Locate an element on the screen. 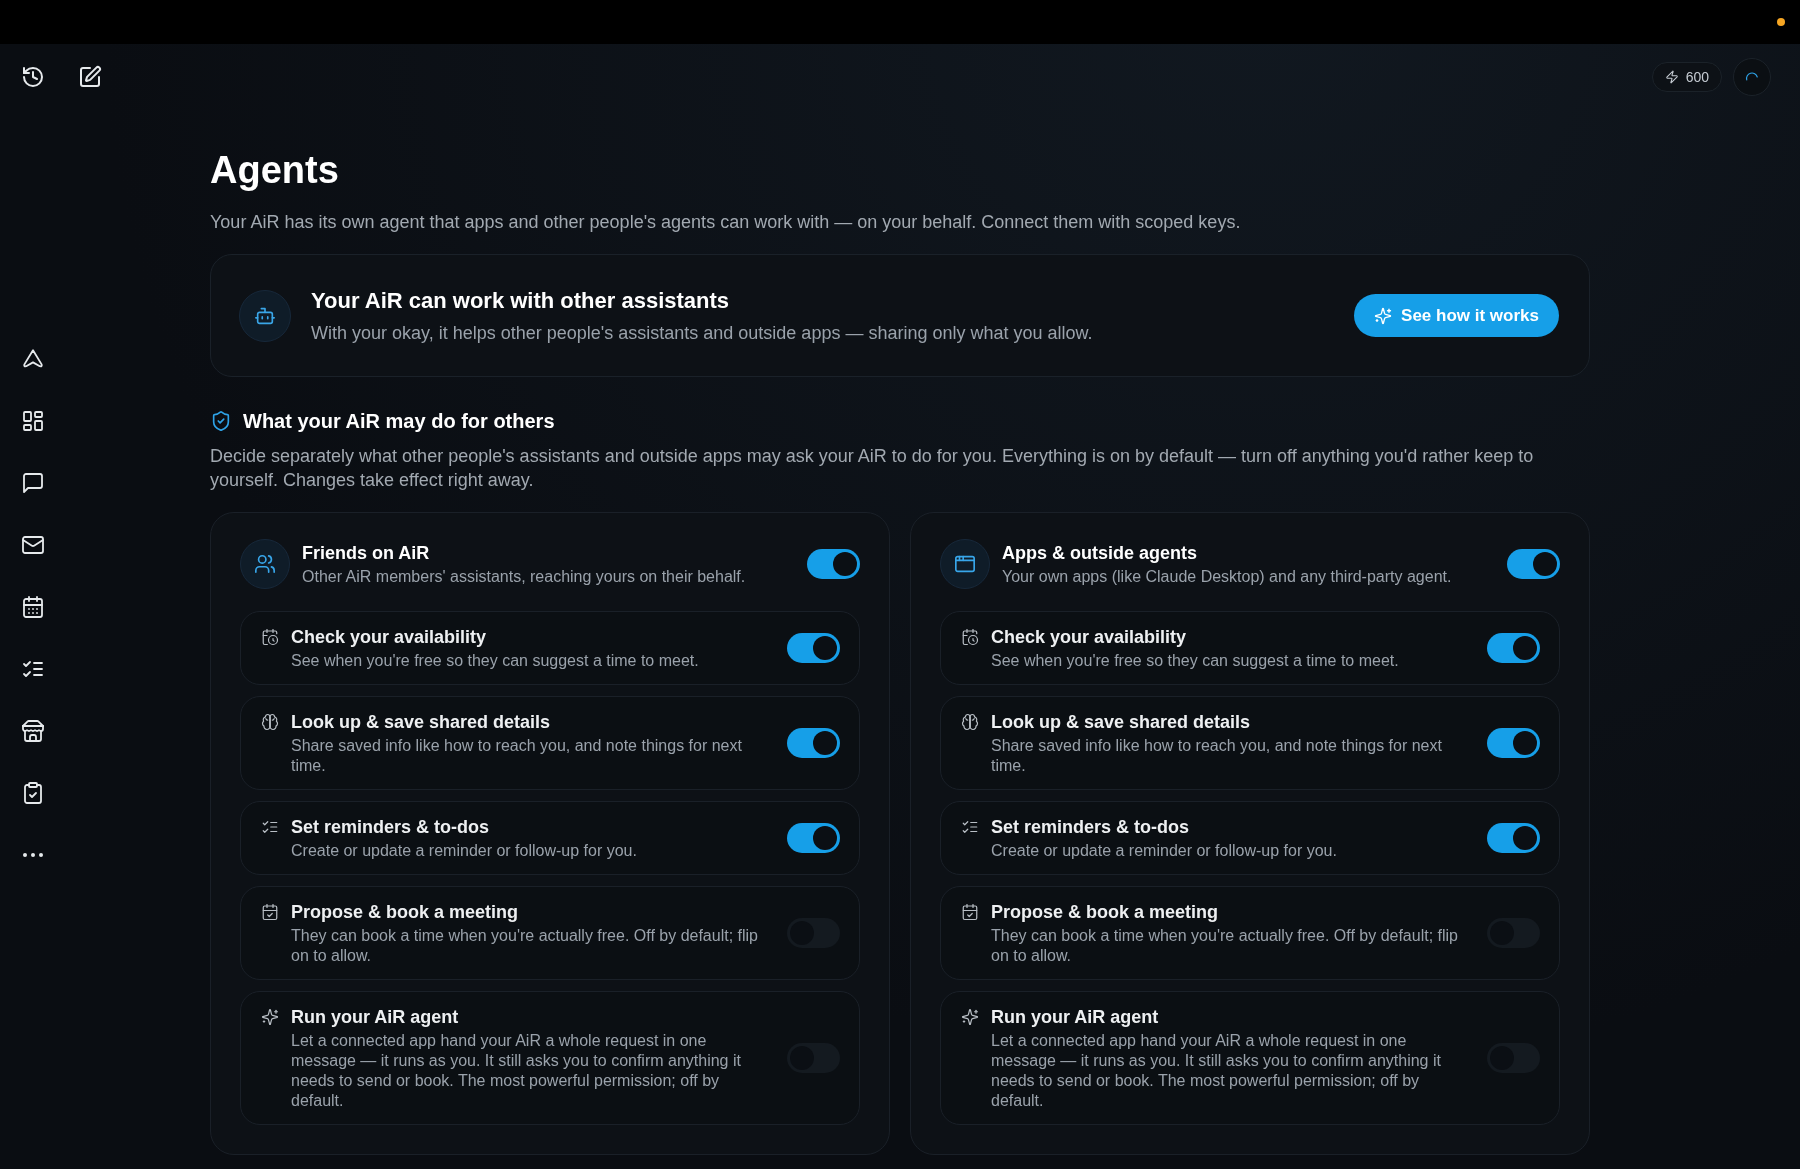  banner-text: With your okay, it helps other people's assistants and outside apps — sharing only what you allow. is located at coordinates (702, 333).